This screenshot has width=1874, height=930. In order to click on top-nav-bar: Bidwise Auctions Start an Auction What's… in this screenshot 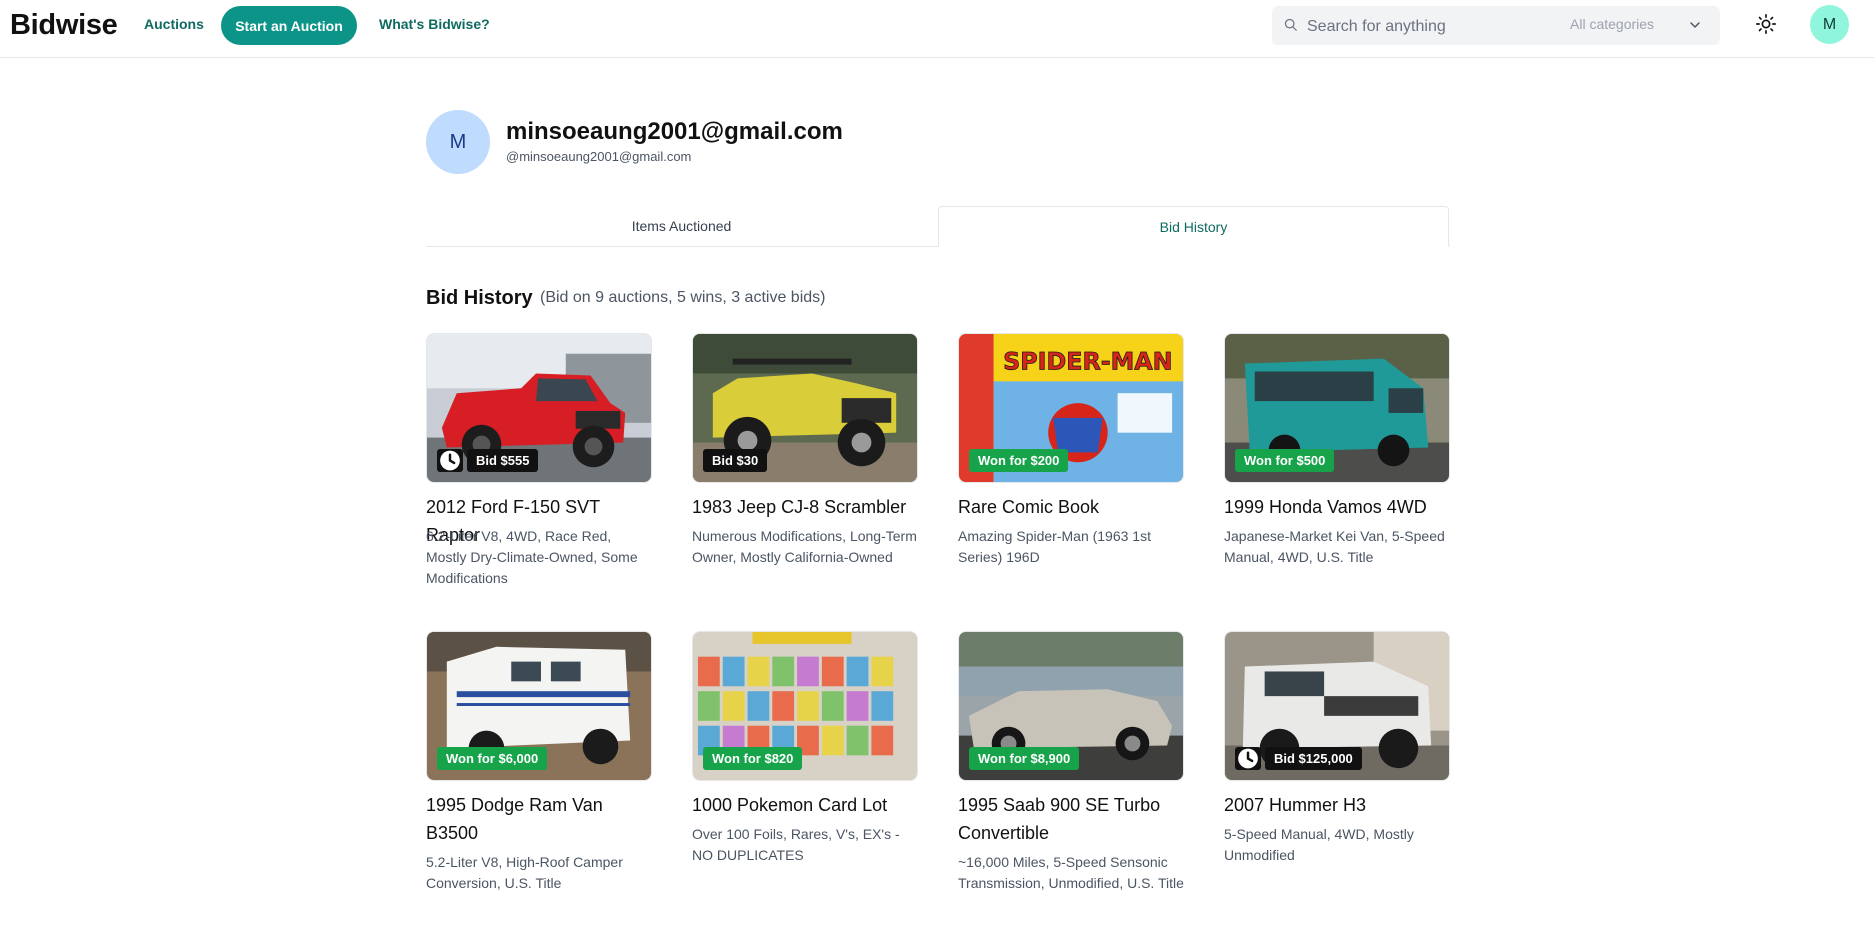, I will do `click(937, 29)`.